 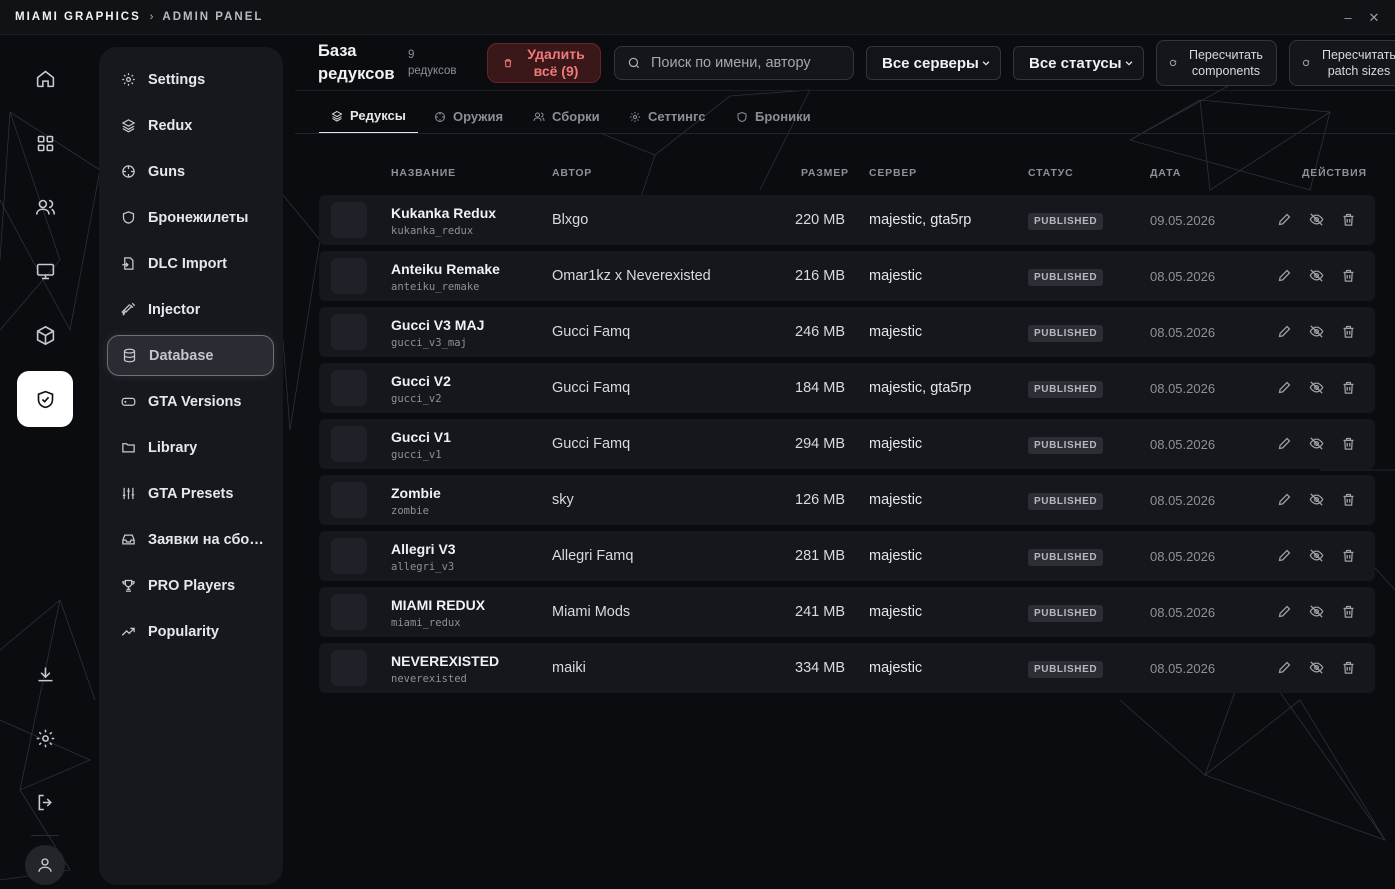 What do you see at coordinates (893, 173) in the screenshot?
I see `column-header-server: СЕРВЕР` at bounding box center [893, 173].